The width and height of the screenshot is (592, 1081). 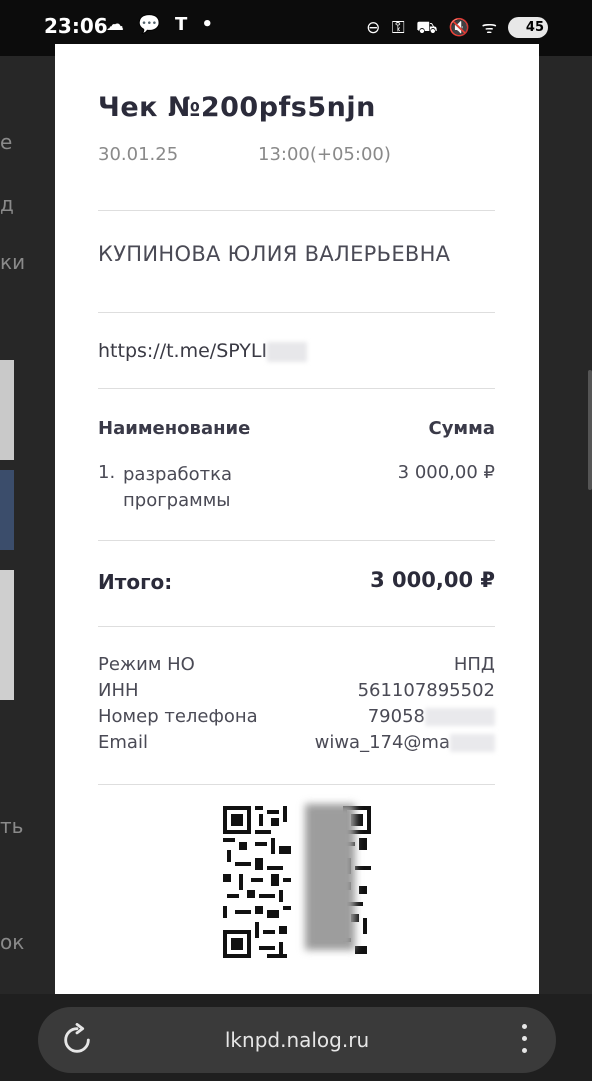 What do you see at coordinates (135, 582) in the screenshot?
I see `total-label: Итого:` at bounding box center [135, 582].